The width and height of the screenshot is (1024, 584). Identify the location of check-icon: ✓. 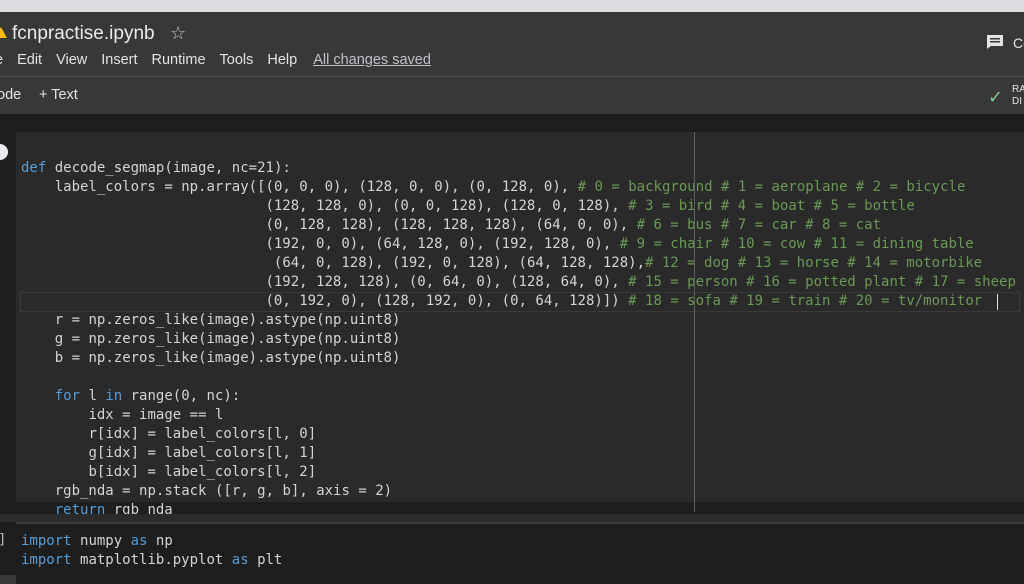
(996, 97).